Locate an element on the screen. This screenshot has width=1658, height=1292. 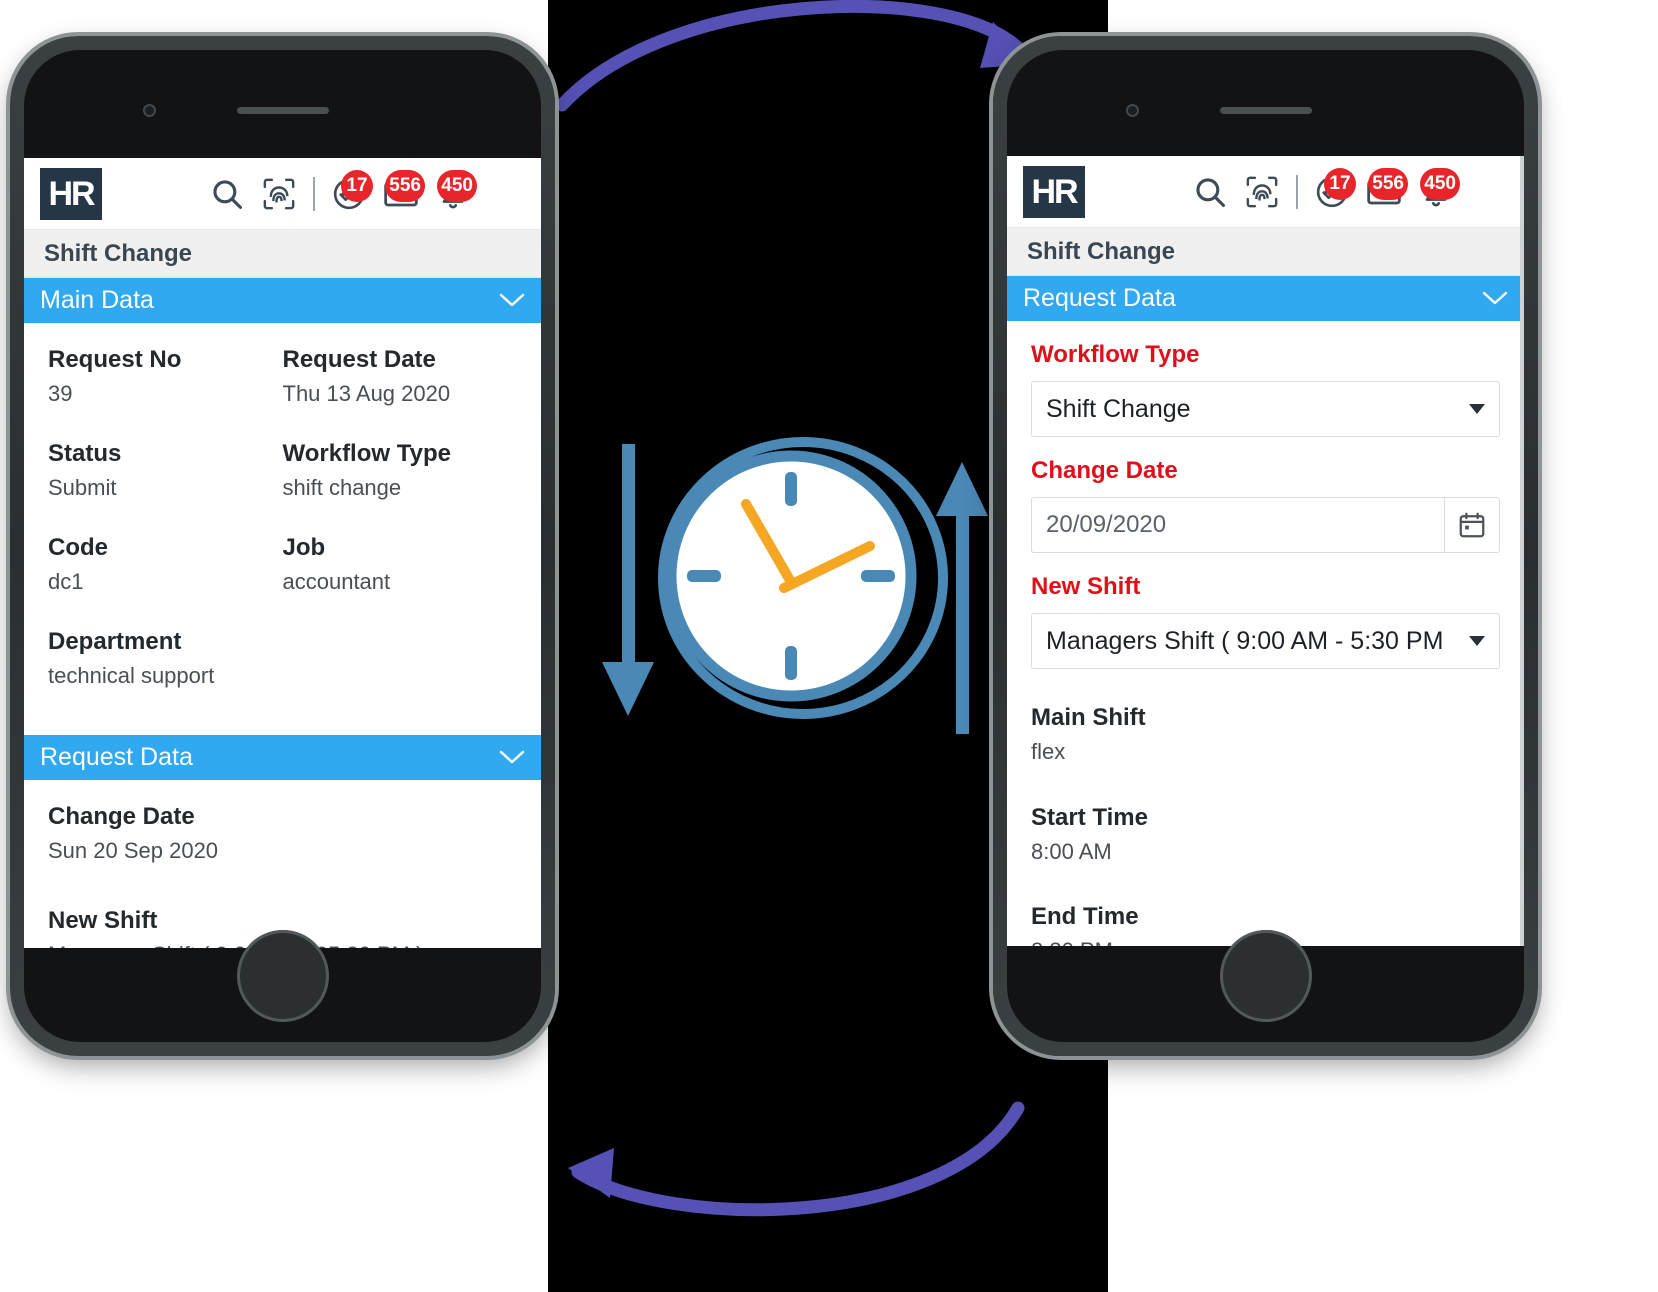
field-department: Department technical support is located at coordinates (165, 652).